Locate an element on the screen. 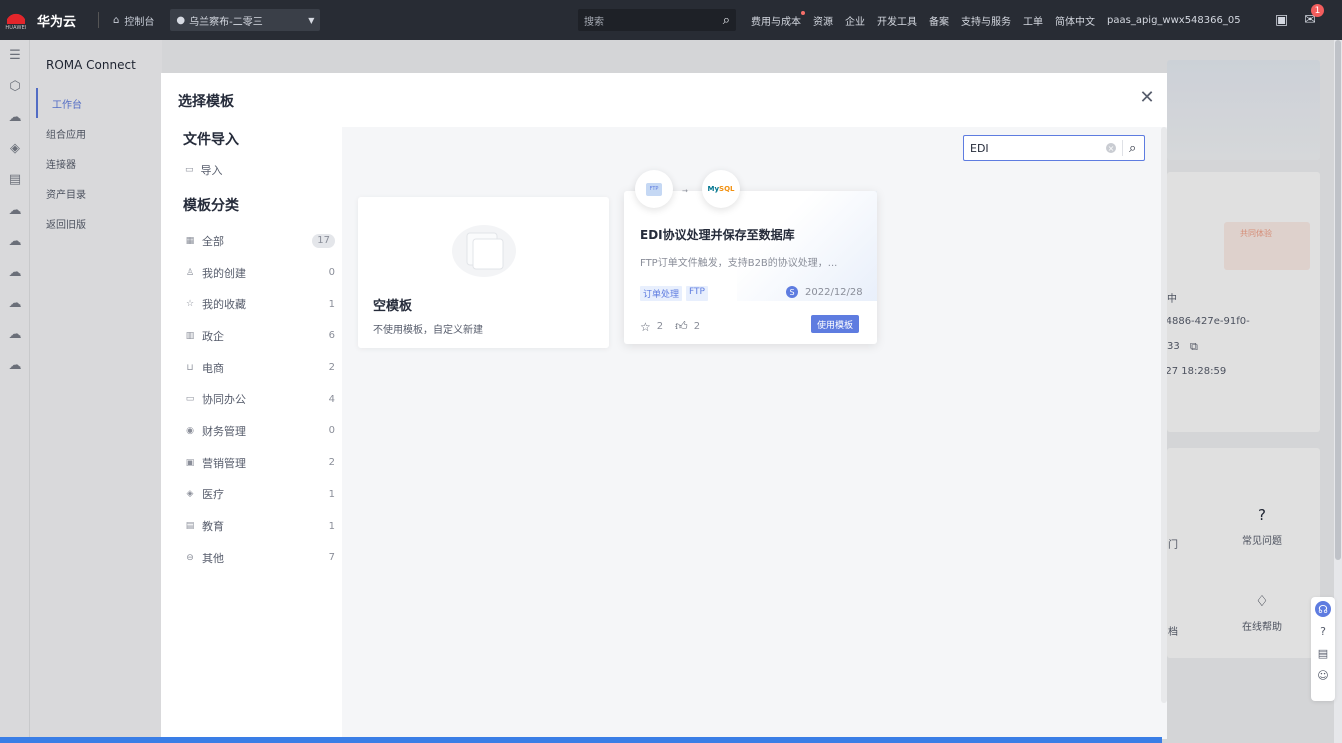 The image size is (1342, 743). template-date: 2022/12/28 is located at coordinates (834, 292).